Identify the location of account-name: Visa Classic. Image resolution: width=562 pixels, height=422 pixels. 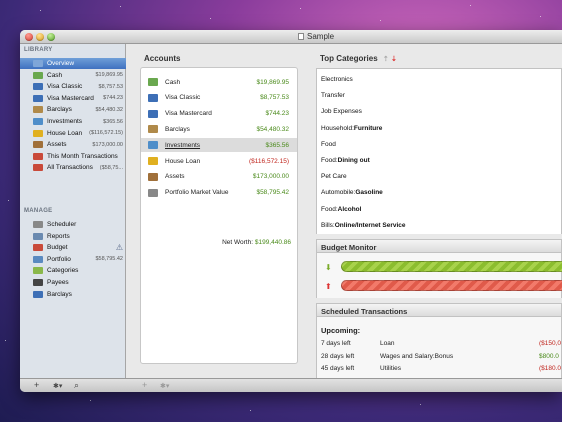
(183, 98).